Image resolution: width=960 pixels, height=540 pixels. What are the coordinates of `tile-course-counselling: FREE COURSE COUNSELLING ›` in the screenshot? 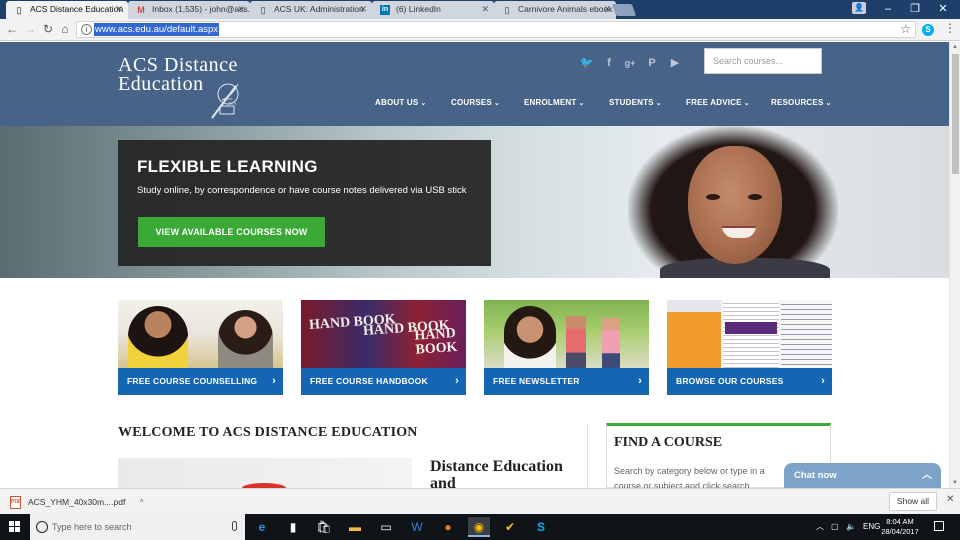 It's located at (200, 347).